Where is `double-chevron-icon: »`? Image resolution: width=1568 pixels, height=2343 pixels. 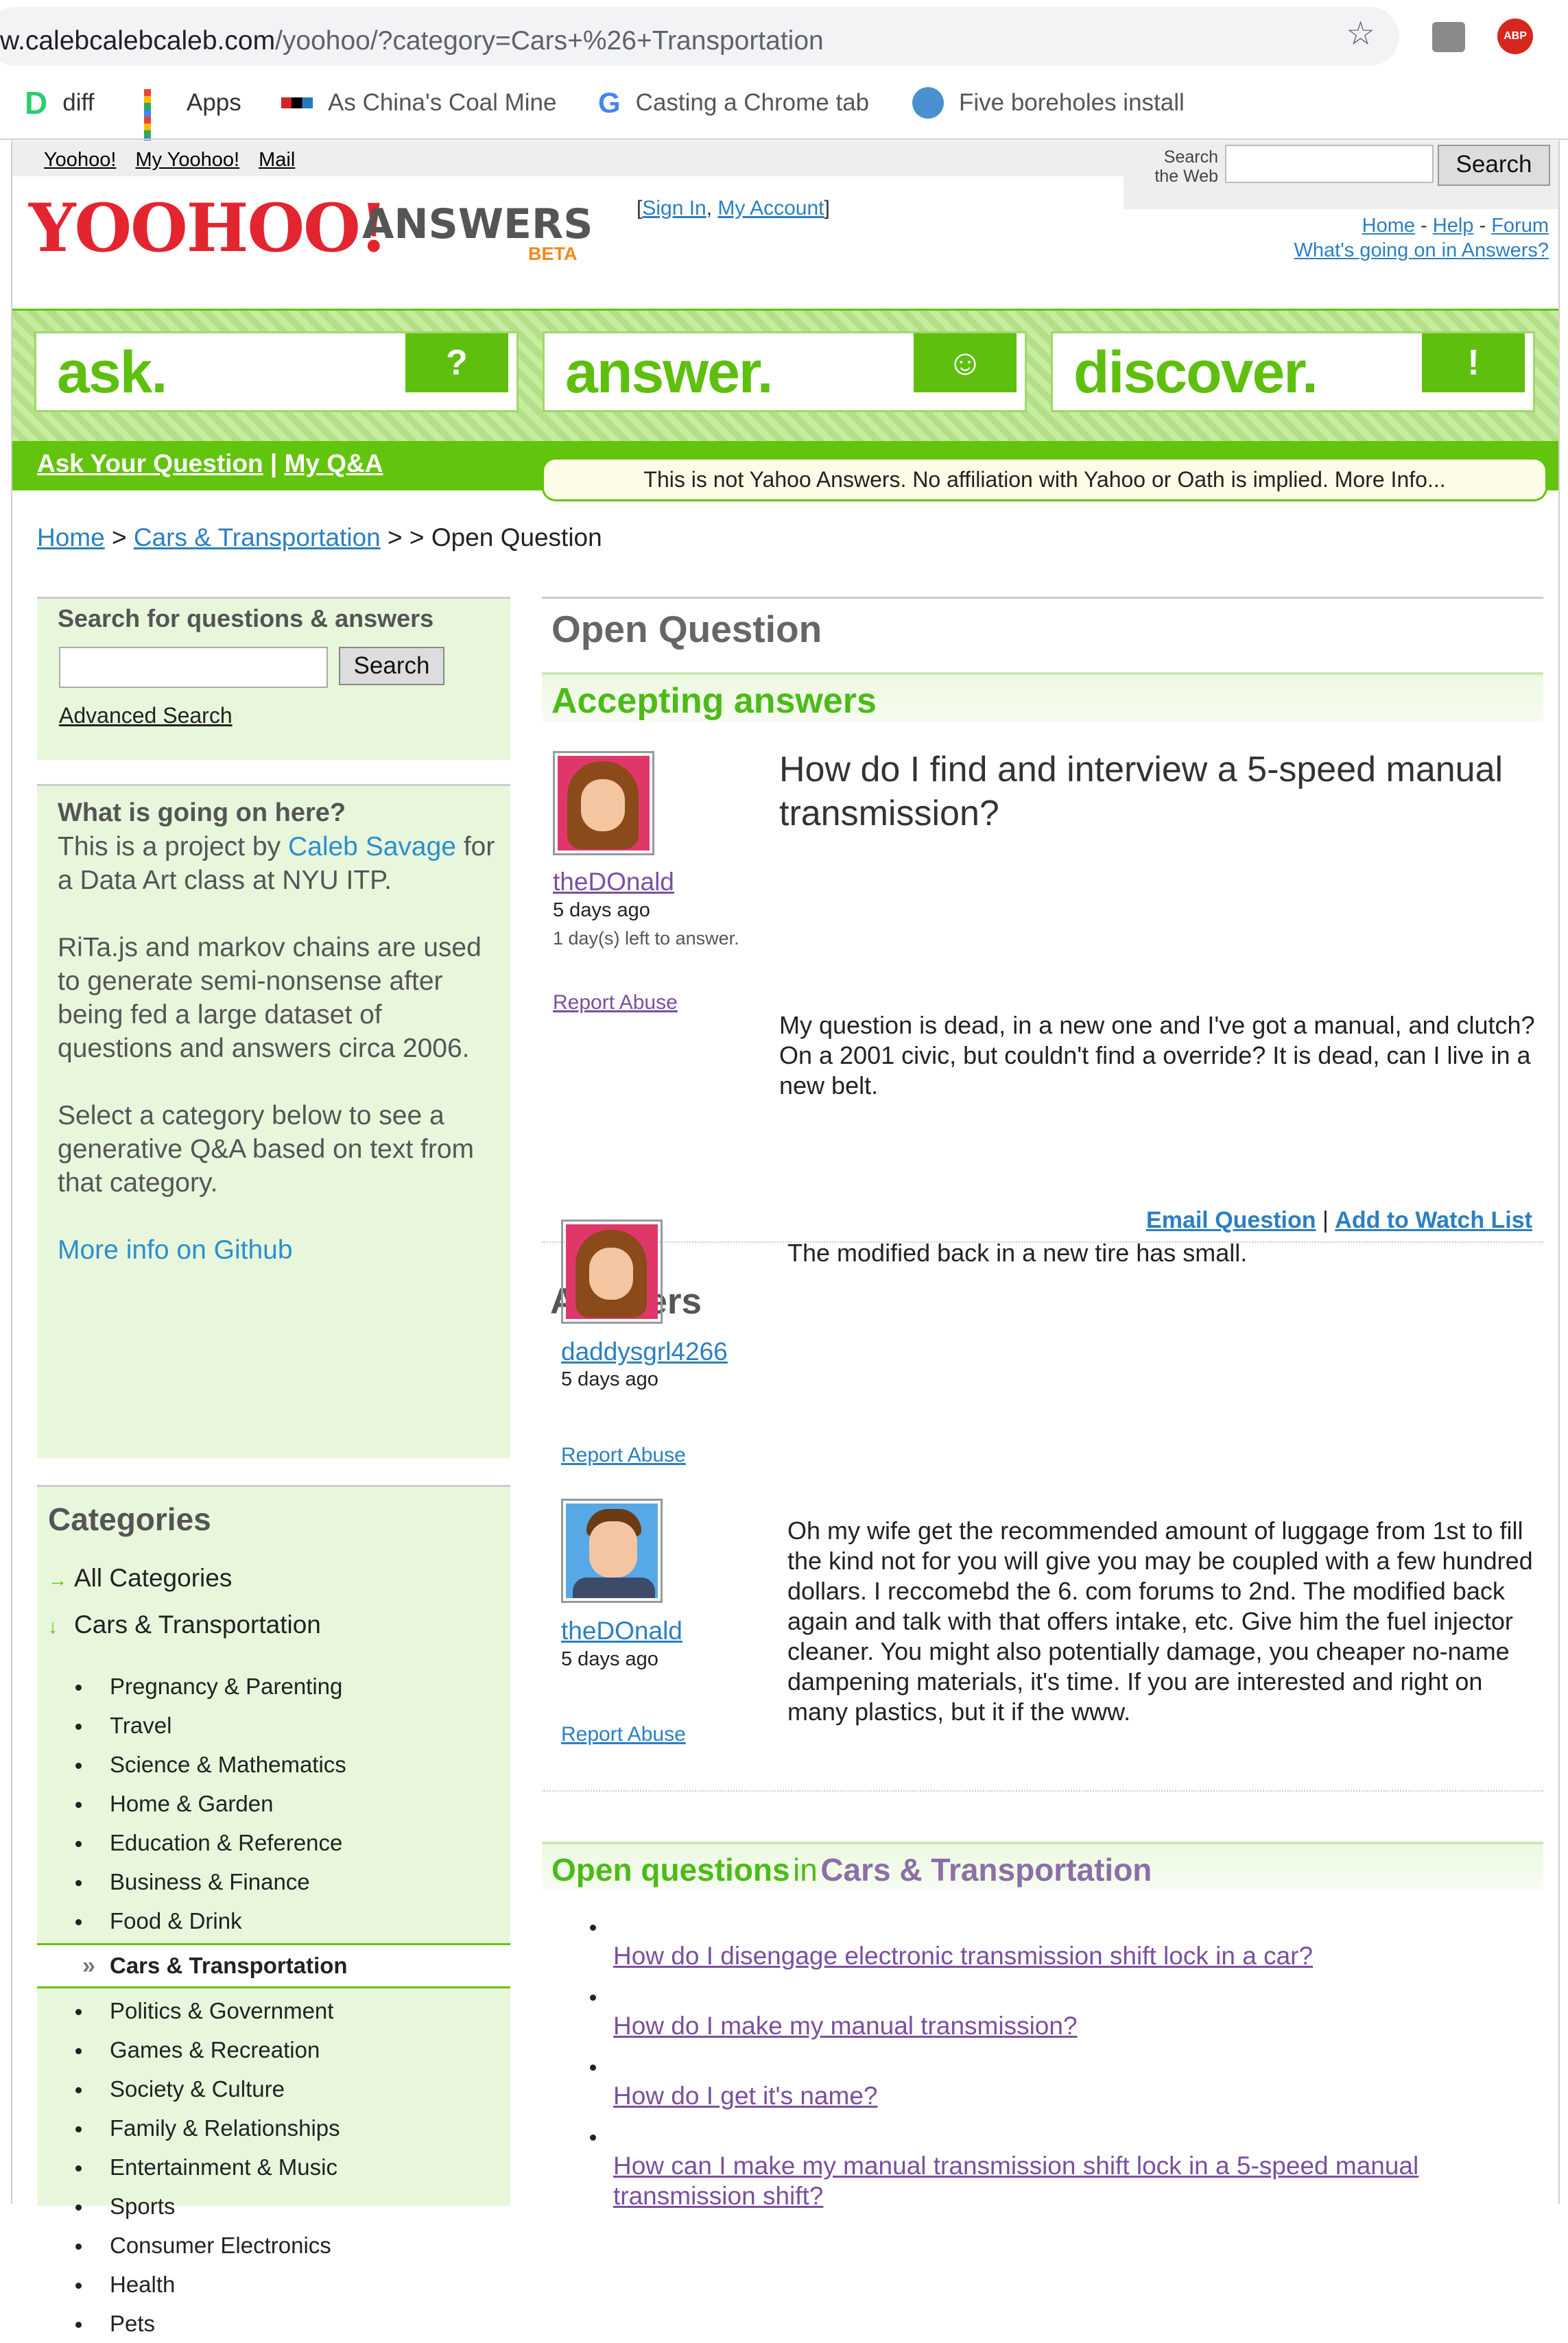 double-chevron-icon: » is located at coordinates (89, 1966).